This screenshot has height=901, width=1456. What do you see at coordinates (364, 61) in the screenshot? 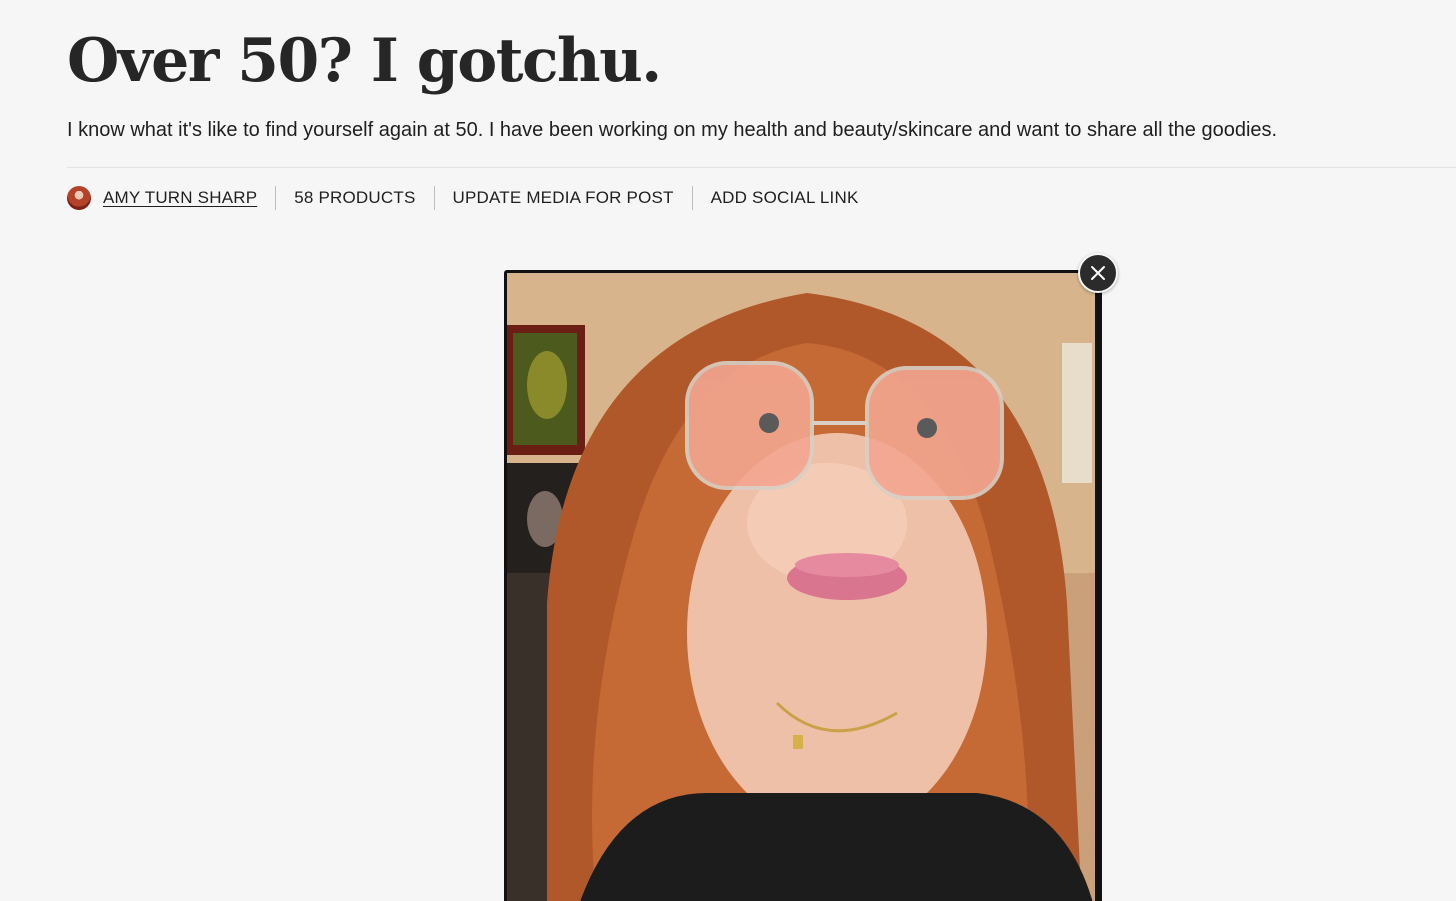
I see `page-title: Over 50? I gotchu.` at bounding box center [364, 61].